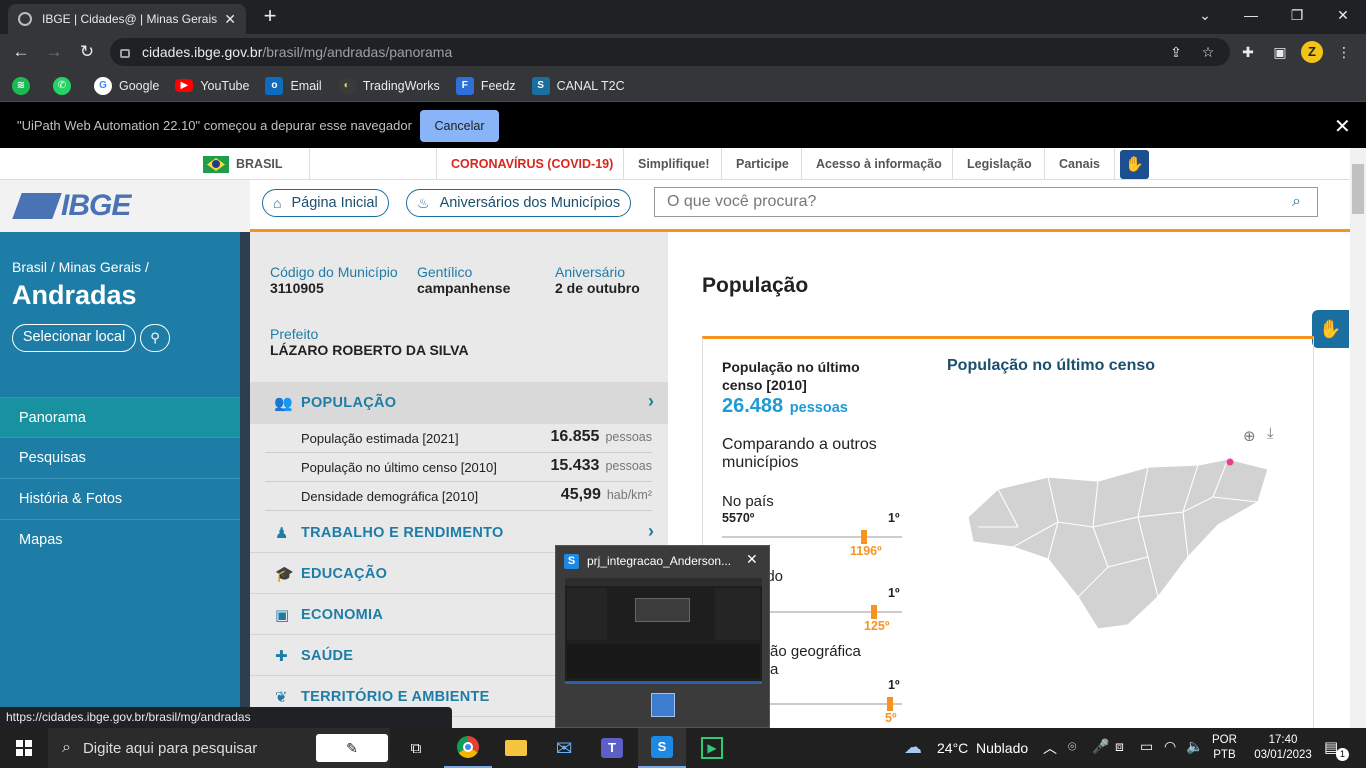 The width and height of the screenshot is (1366, 768). What do you see at coordinates (1079, 164) in the screenshot?
I see `canais-link: Canais` at bounding box center [1079, 164].